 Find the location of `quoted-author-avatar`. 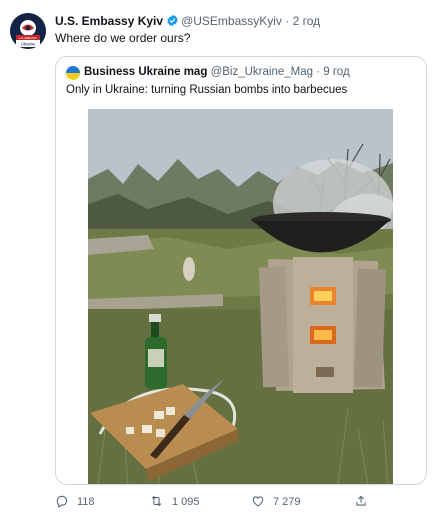

quoted-author-avatar is located at coordinates (73, 73).